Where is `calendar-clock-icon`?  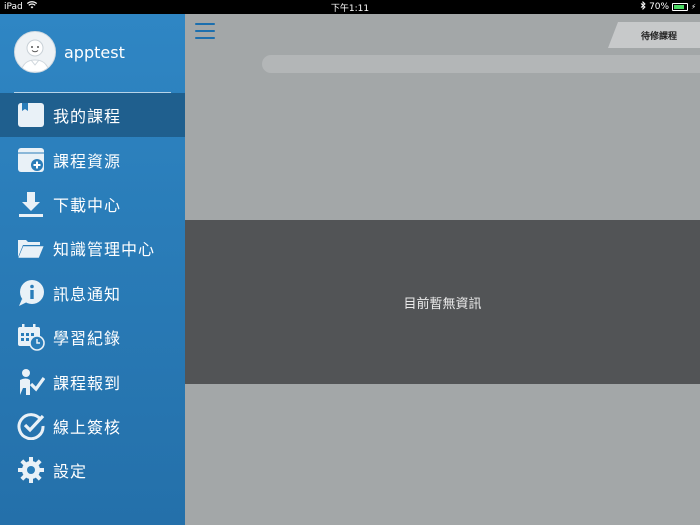 calendar-clock-icon is located at coordinates (31, 337).